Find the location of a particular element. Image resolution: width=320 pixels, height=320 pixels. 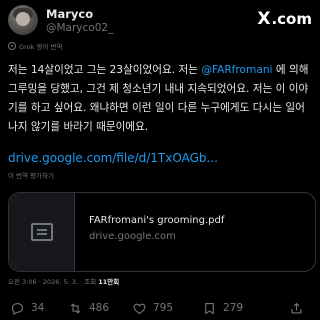

like-button: 795 is located at coordinates (152, 308).